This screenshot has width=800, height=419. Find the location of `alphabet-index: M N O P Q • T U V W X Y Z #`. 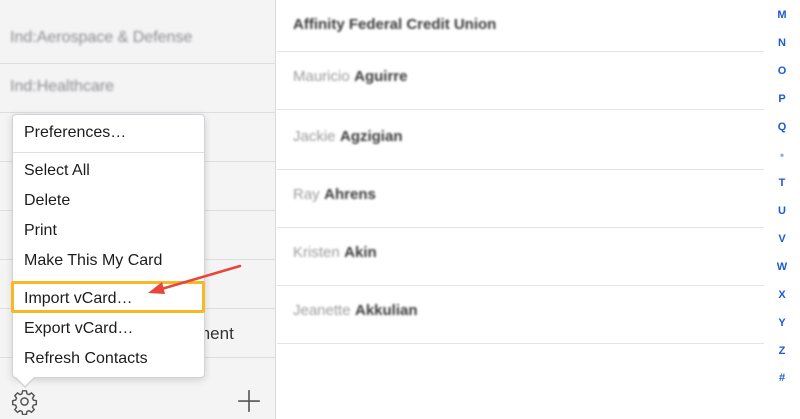

alphabet-index: M N O P Q • T U V W X Y Z # is located at coordinates (782, 209).